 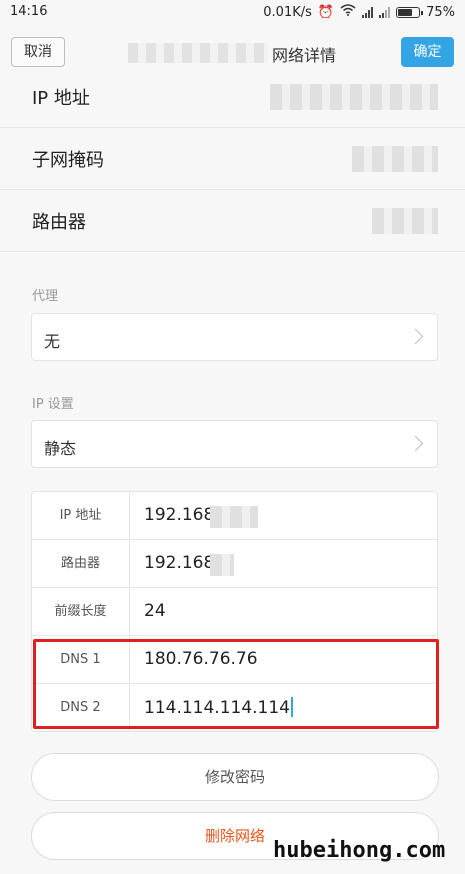 I want to click on network-speed: 0.01K/s, so click(x=287, y=12).